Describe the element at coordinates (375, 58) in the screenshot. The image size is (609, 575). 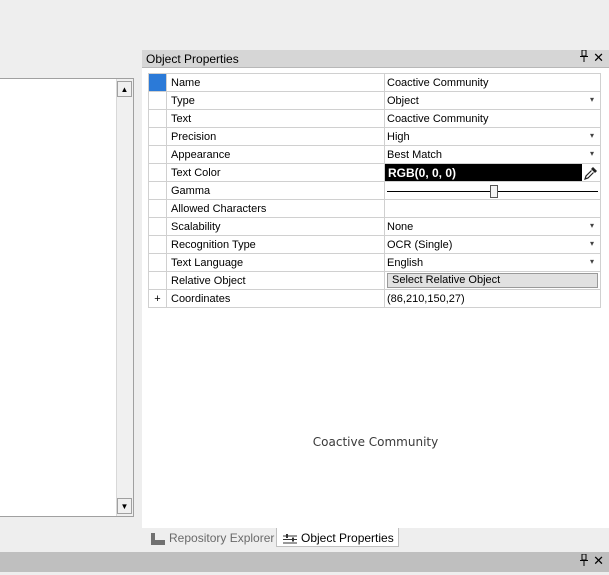
I see `properties-panel-header: Object Properties ✕` at that location.